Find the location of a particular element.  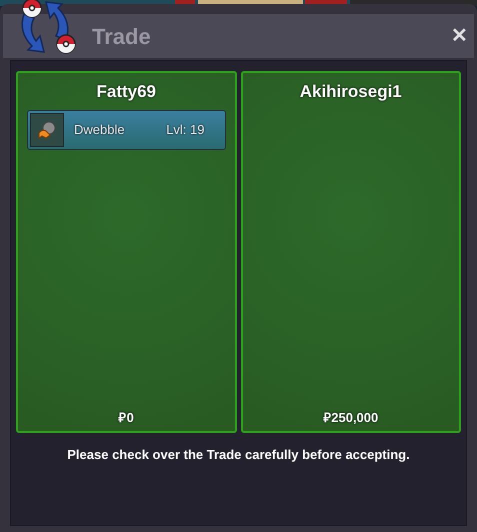

close-button: ✕ is located at coordinates (459, 36).